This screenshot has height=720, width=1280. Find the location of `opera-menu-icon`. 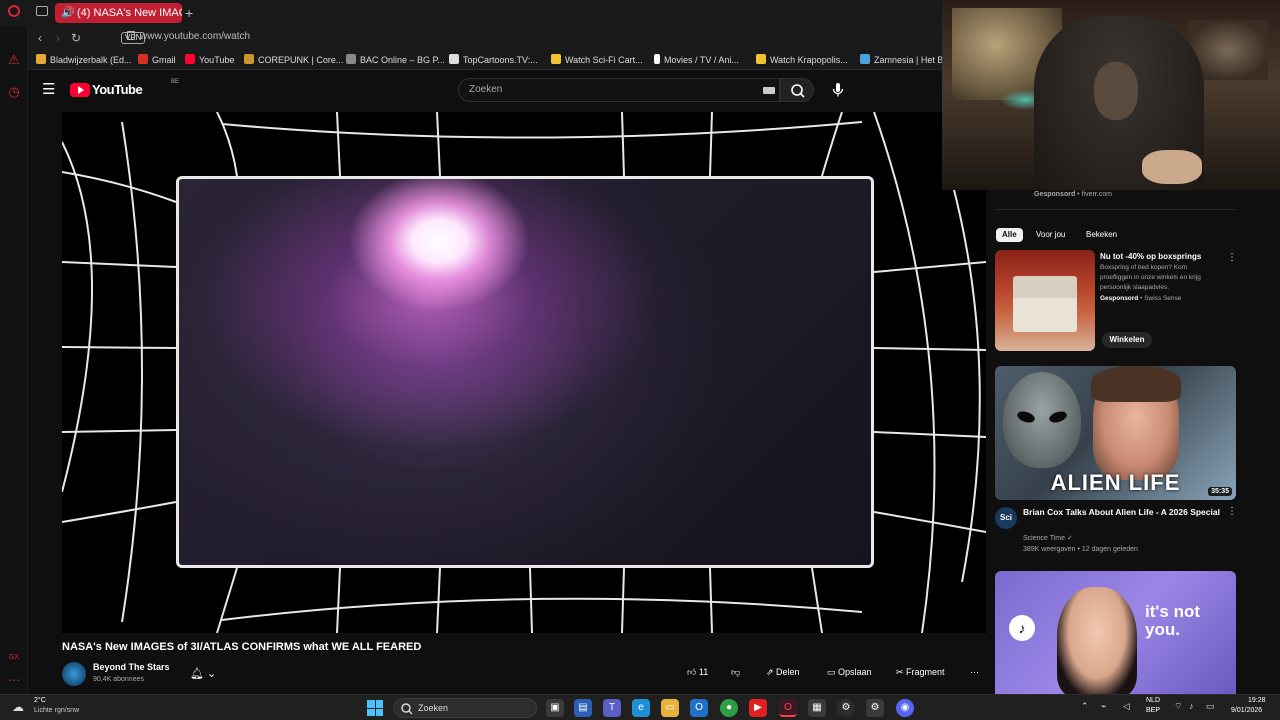

opera-menu-icon is located at coordinates (14, 11).